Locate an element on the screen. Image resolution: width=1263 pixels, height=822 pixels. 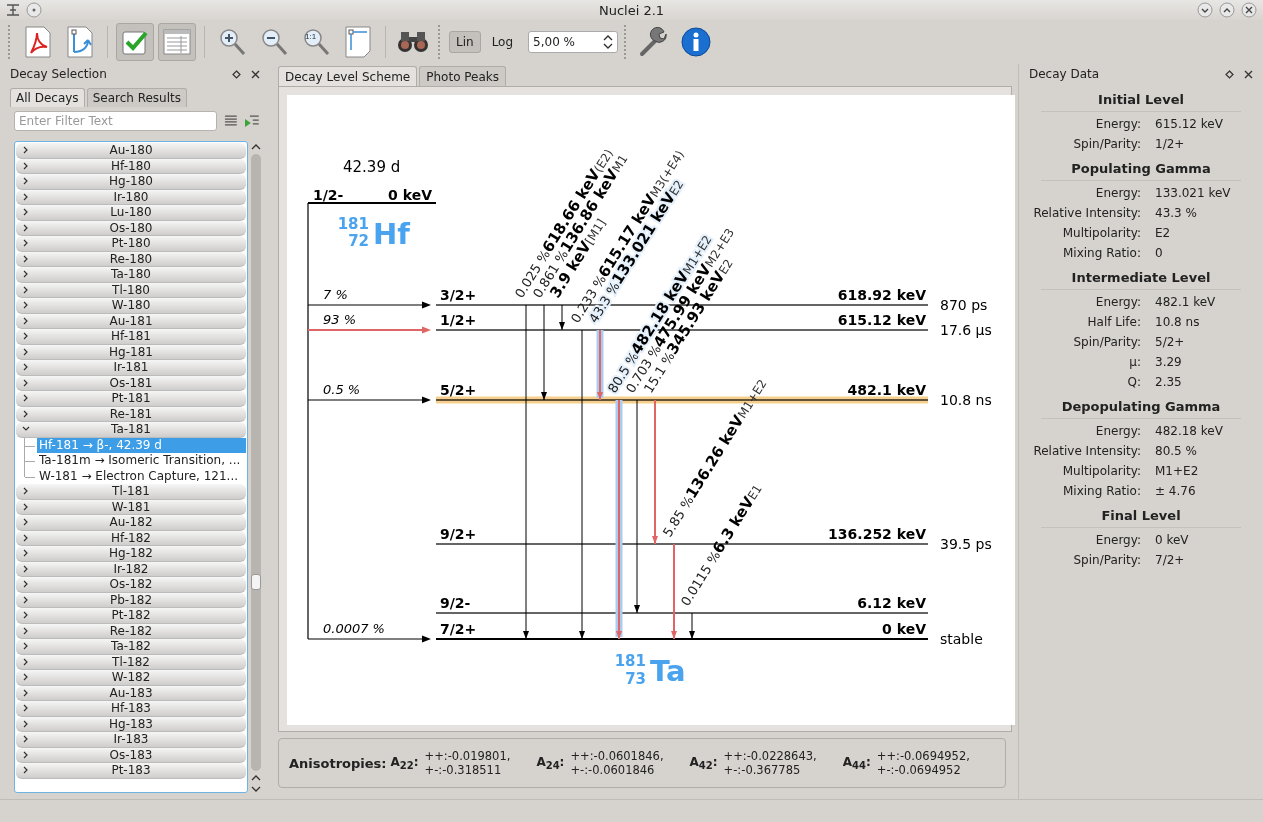
list-icon is located at coordinates (230, 121).